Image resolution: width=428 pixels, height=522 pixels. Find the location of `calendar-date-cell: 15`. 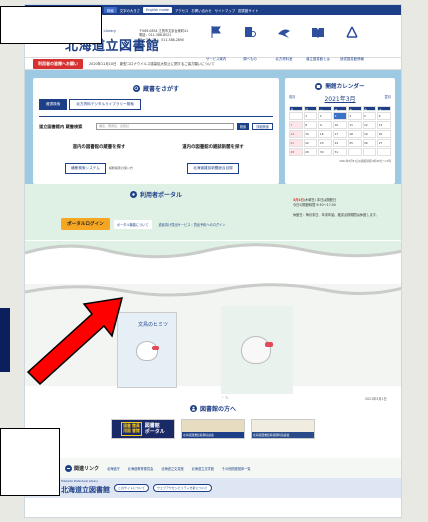

calendar-date-cell: 15 is located at coordinates (310, 134).